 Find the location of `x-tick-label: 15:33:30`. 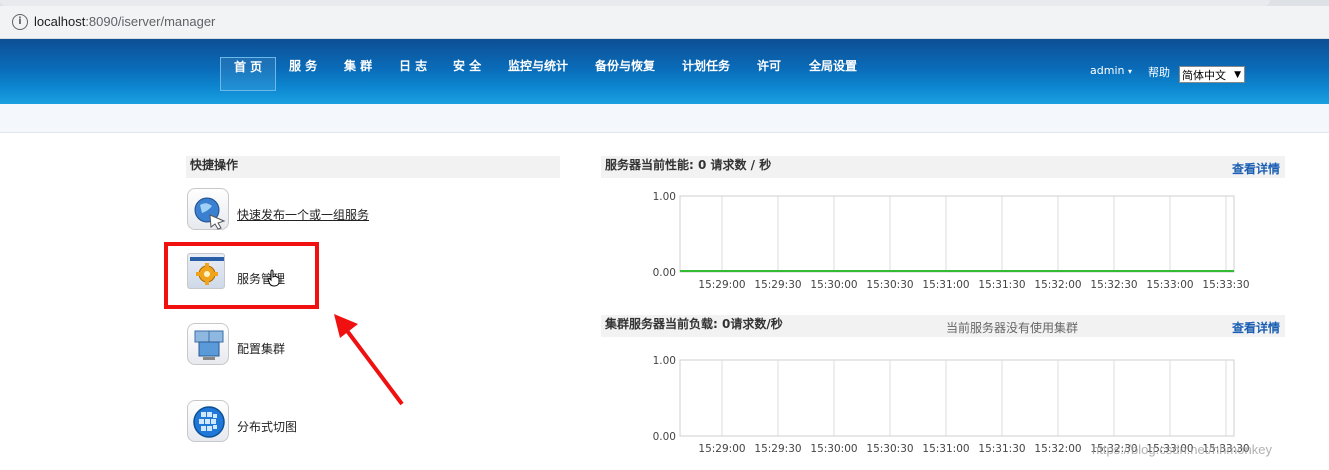

x-tick-label: 15:33:30 is located at coordinates (1225, 285).